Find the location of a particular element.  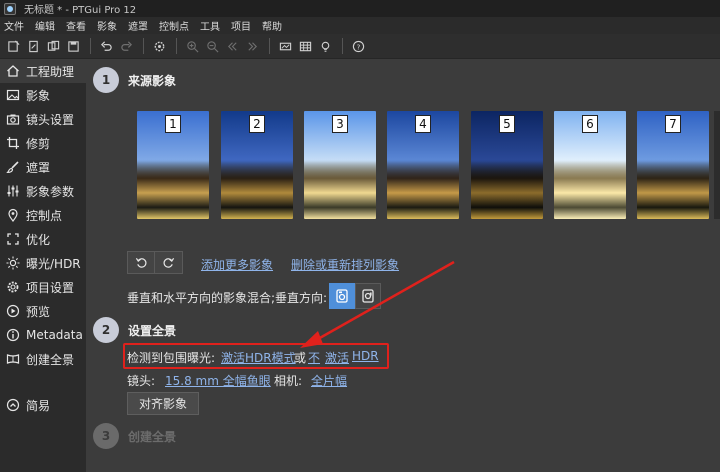

sidebar-item-label: Metadata is located at coordinates (54, 335).